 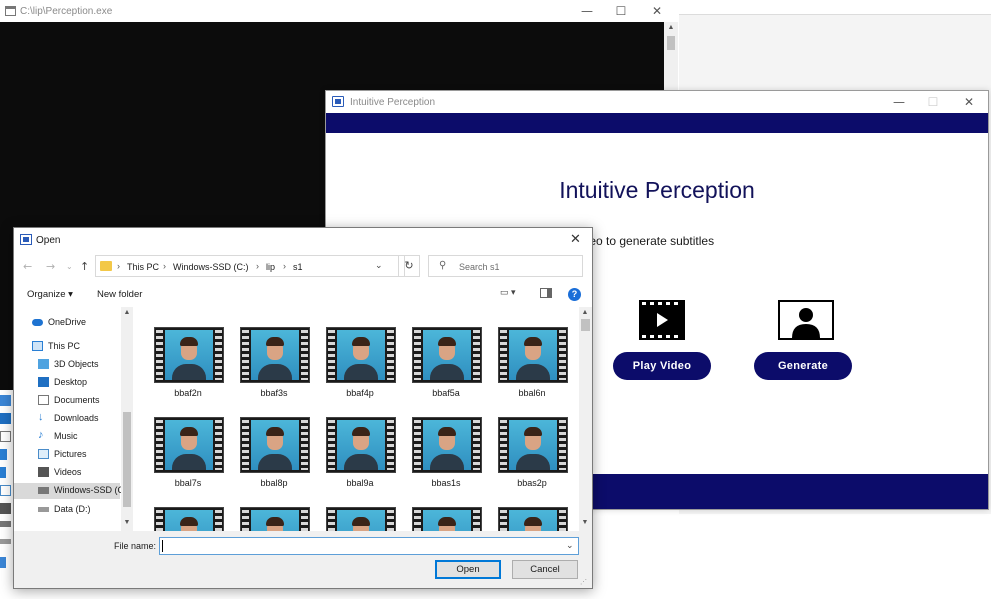 I want to click on recent-locations-chevron-icon: ⌄, so click(x=69, y=266).